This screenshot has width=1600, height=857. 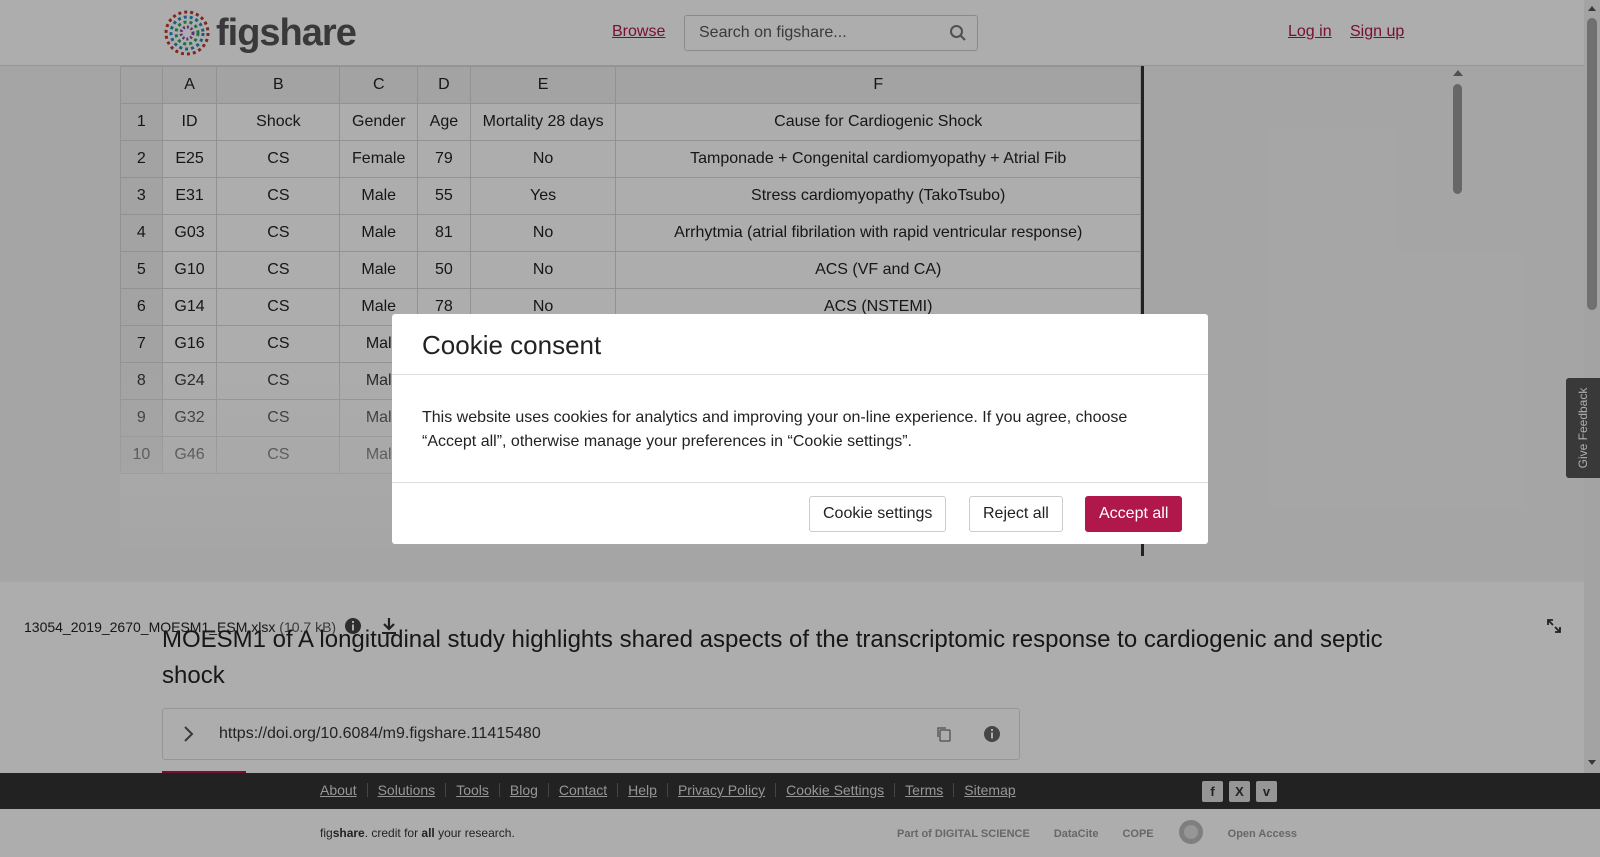 What do you see at coordinates (1134, 514) in the screenshot?
I see `accept-all-button: Accept all` at bounding box center [1134, 514].